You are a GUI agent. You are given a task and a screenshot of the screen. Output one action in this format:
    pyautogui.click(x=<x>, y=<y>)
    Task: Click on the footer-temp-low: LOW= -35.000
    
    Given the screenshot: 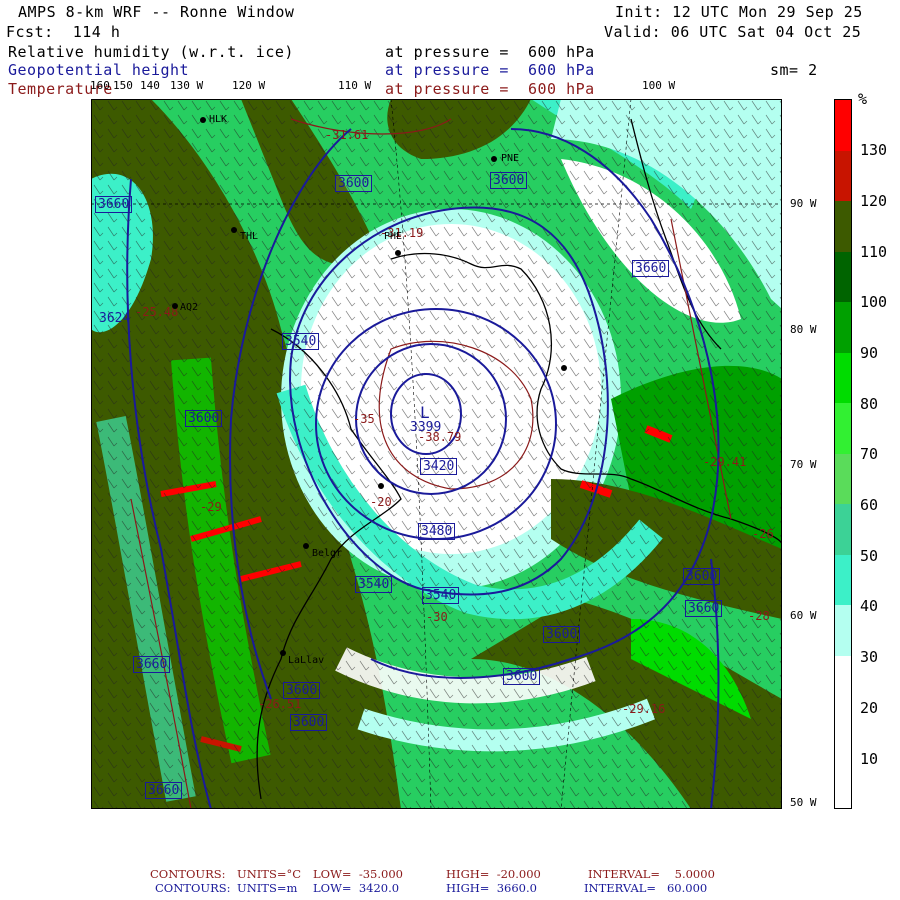 What is the action you would take?
    pyautogui.click(x=358, y=874)
    